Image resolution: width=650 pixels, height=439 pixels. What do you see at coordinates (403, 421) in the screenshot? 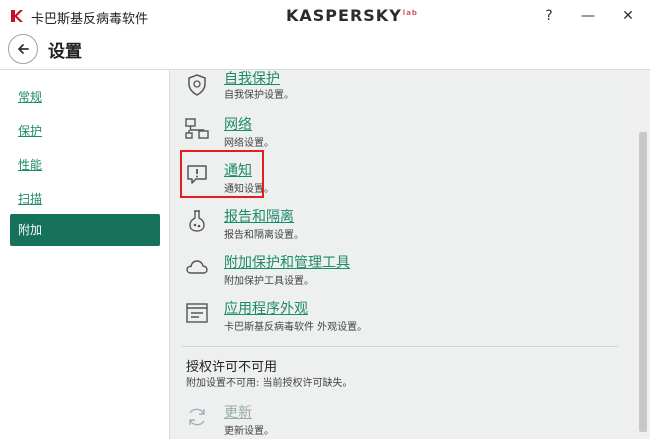
I see `list-item-update: 更新 更新设置。` at bounding box center [403, 421].